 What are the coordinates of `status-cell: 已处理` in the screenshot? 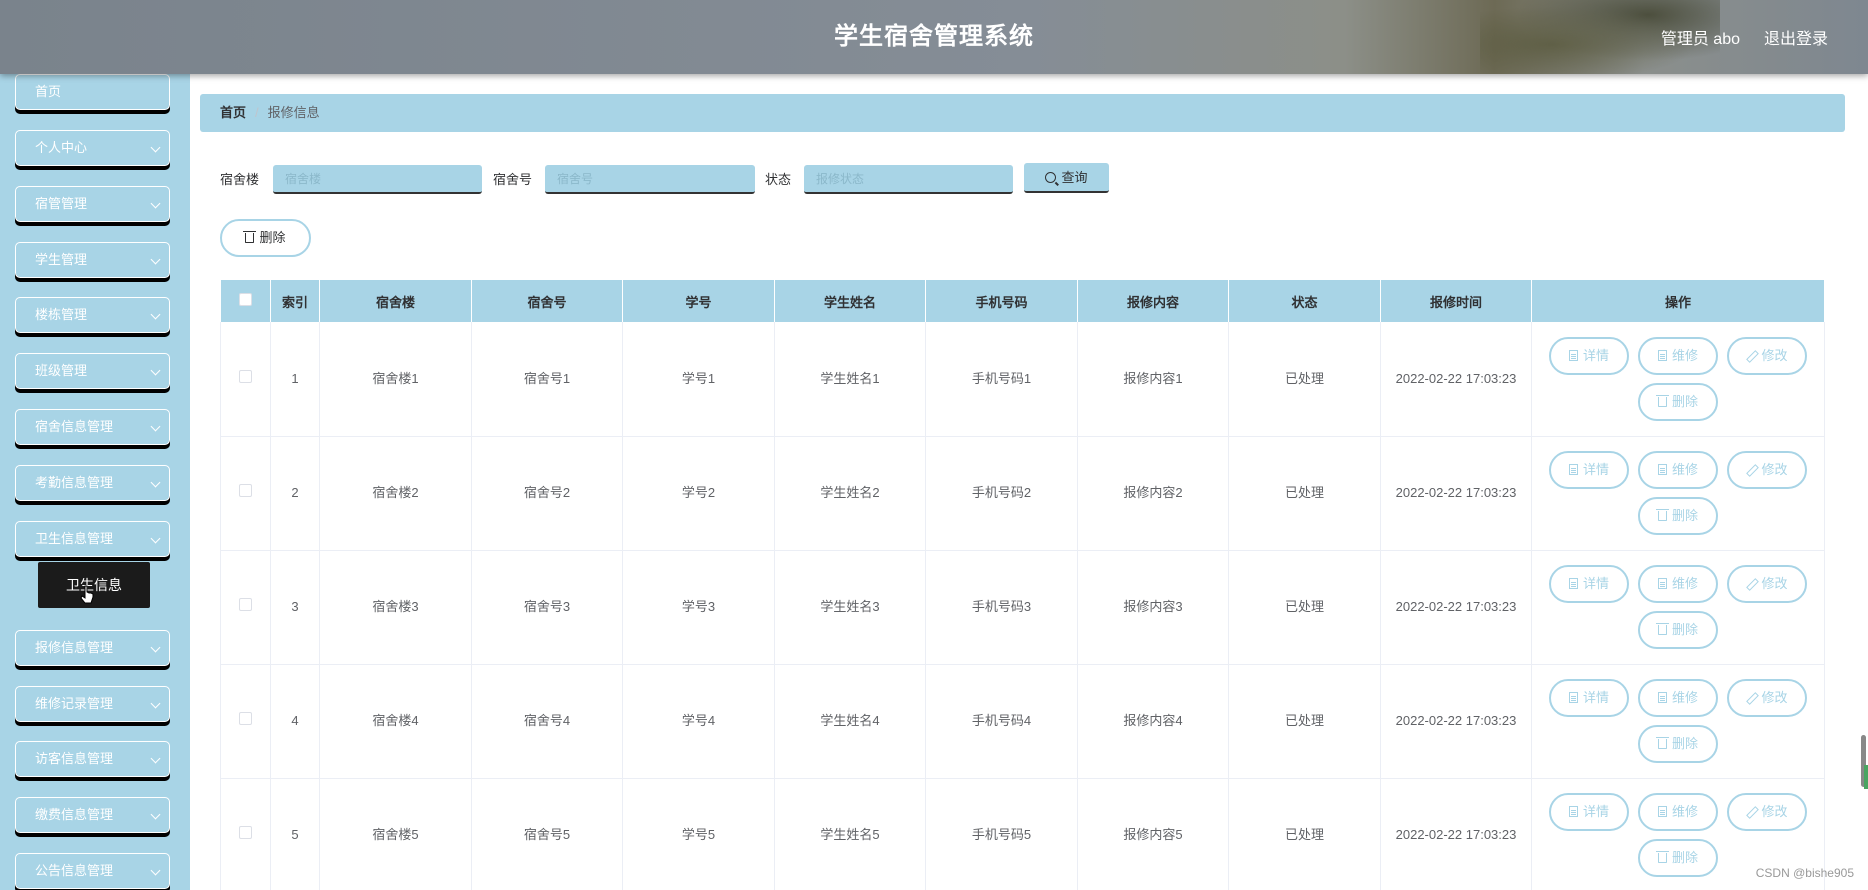 It's located at (1304, 834).